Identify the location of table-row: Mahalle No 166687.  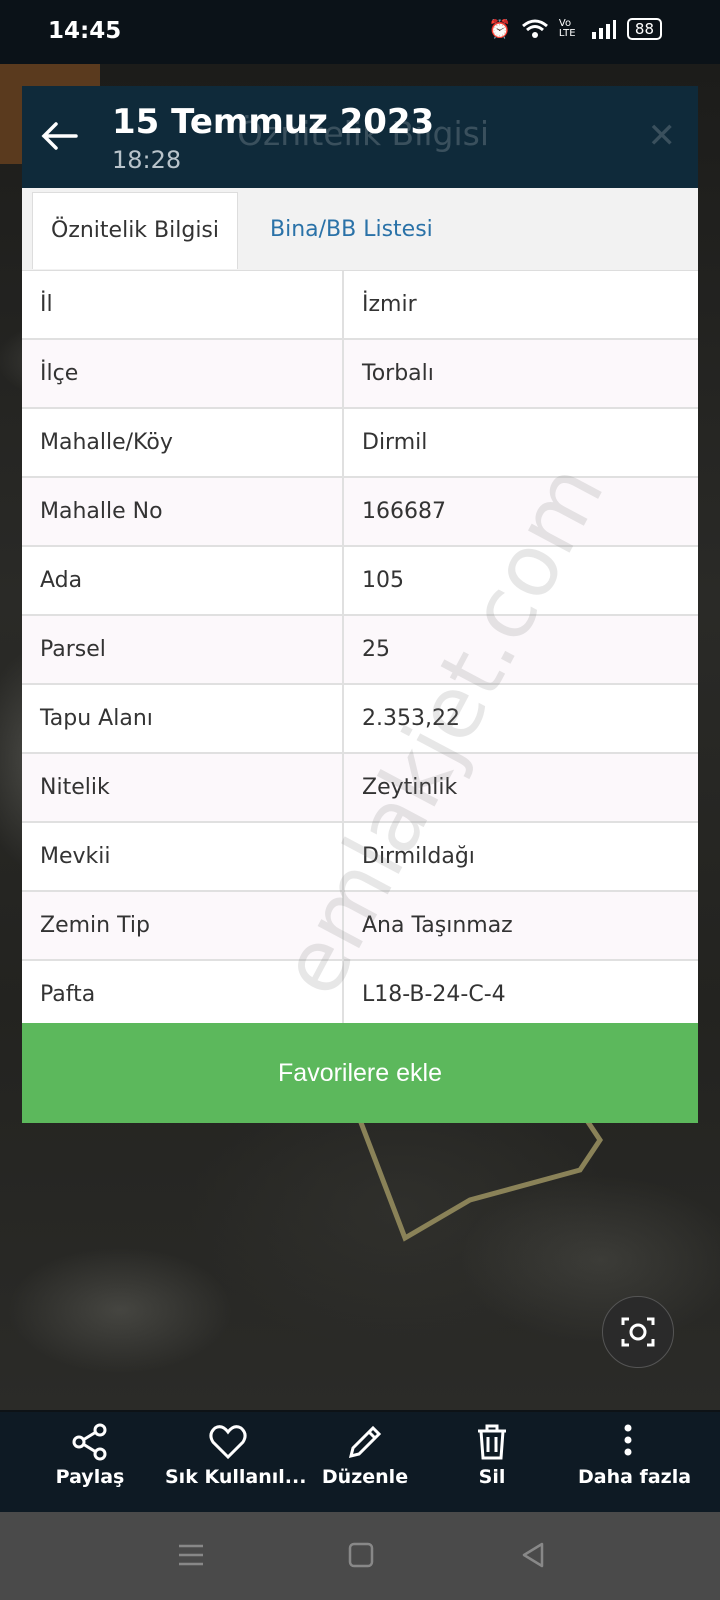
(360, 512).